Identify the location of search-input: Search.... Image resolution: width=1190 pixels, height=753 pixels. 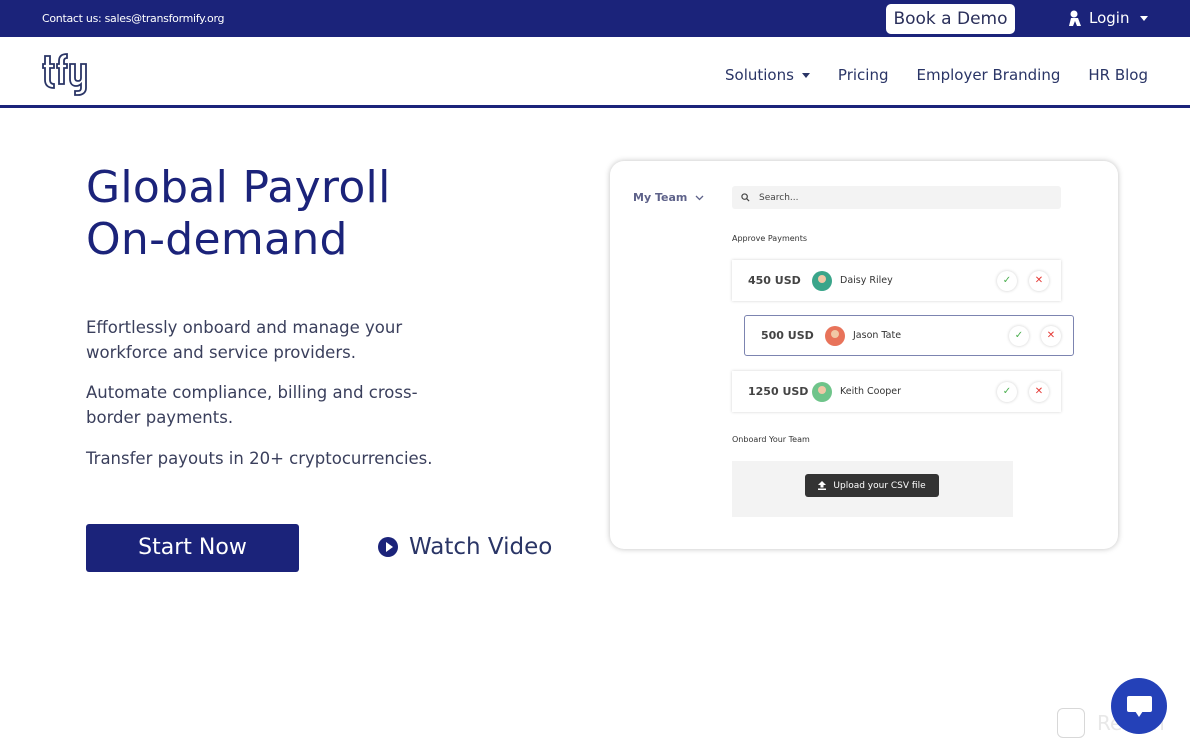
(896, 197).